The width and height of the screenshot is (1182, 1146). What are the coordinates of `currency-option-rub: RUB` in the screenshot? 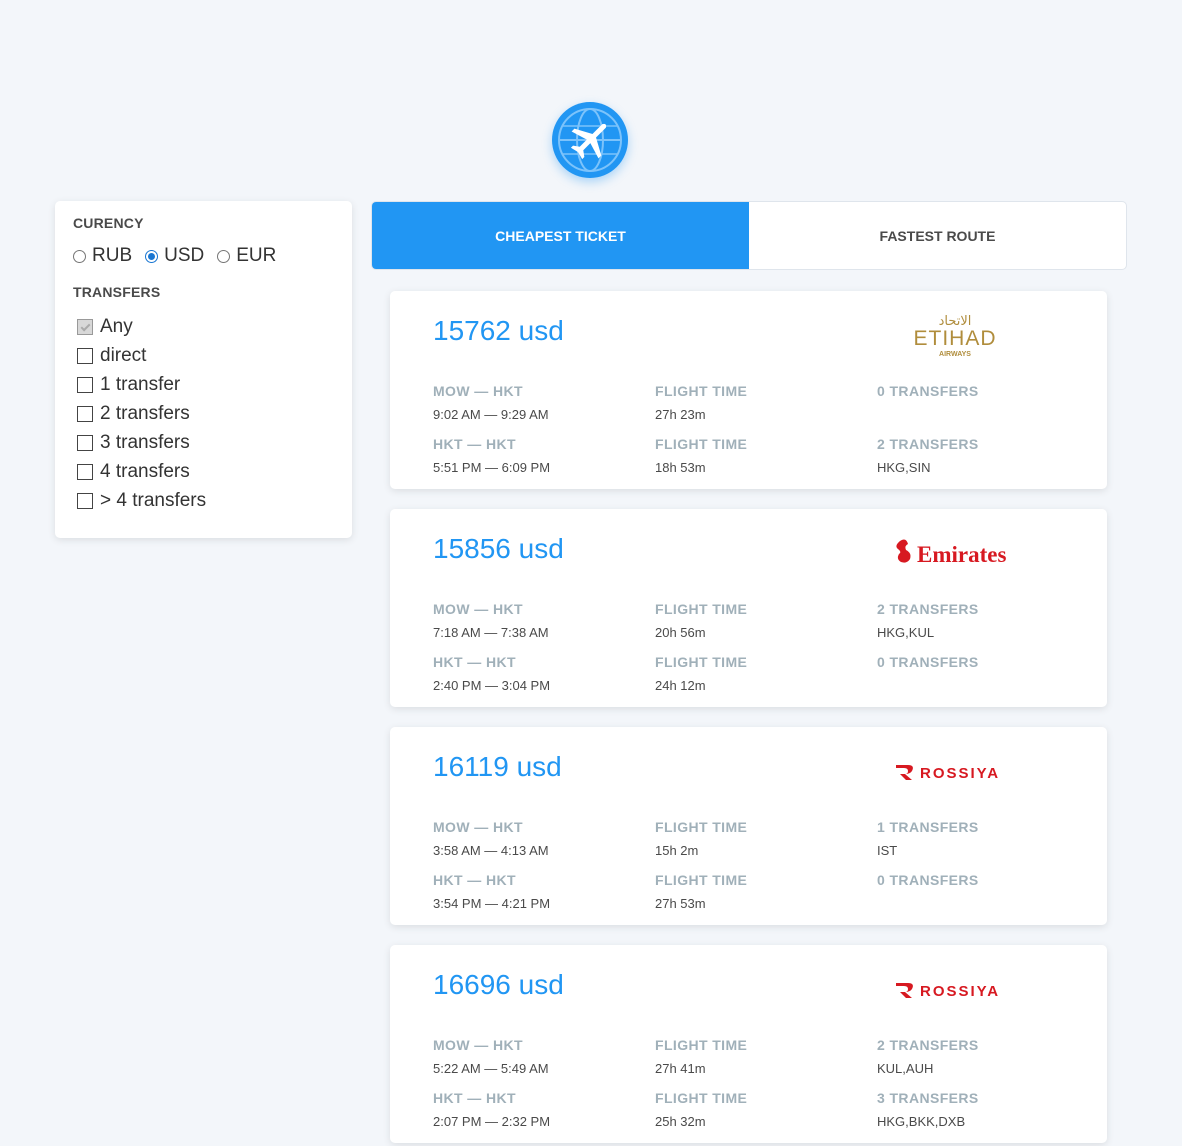 It's located at (102, 256).